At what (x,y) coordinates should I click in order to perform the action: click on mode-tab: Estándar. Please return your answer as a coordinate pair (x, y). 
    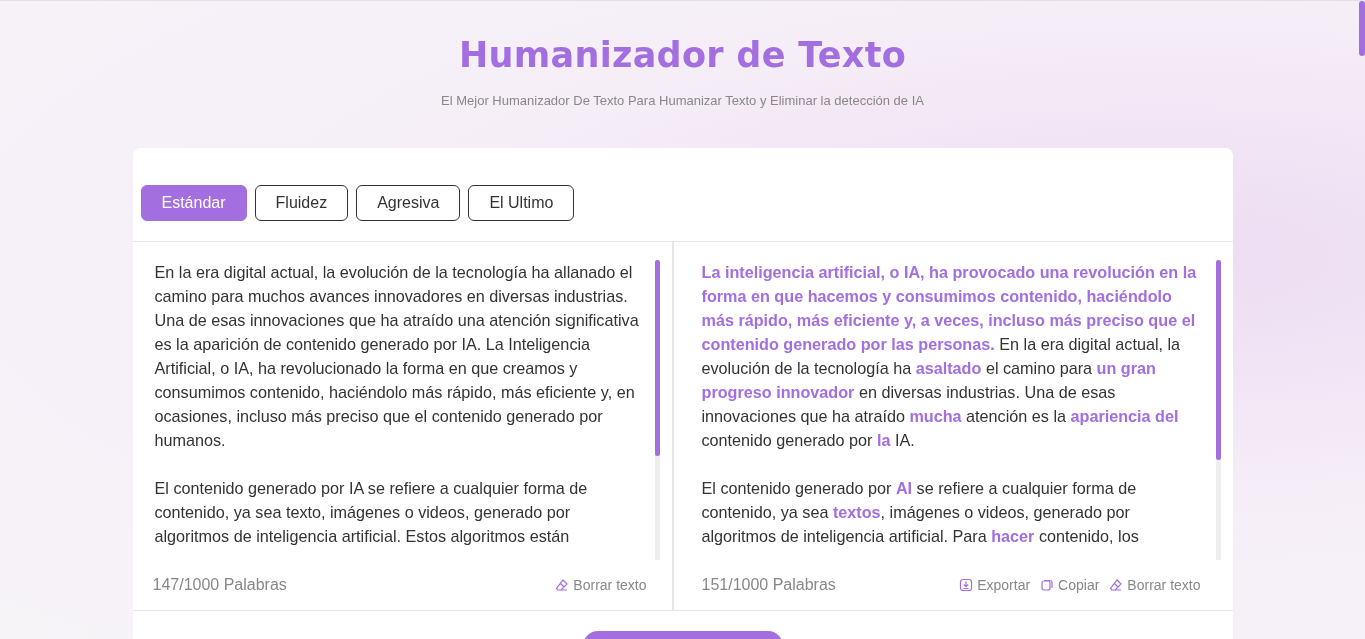
    Looking at the image, I should click on (193, 203).